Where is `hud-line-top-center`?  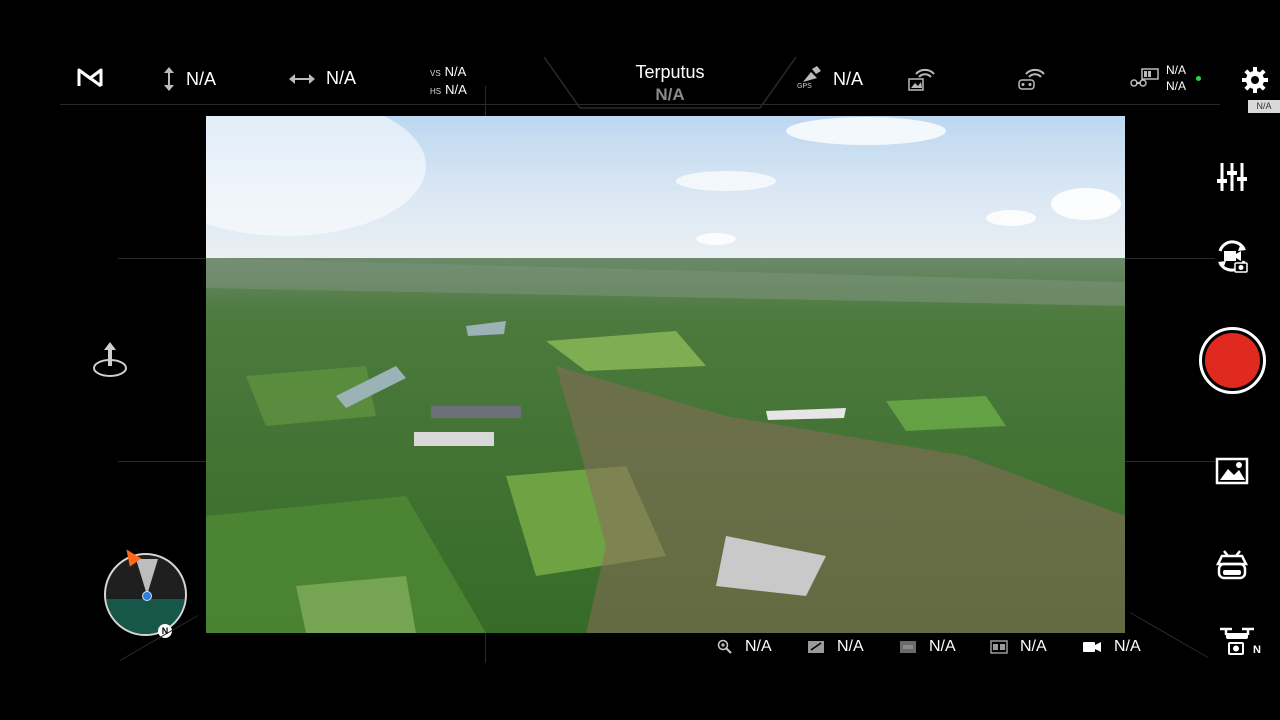 hud-line-top-center is located at coordinates (485, 101).